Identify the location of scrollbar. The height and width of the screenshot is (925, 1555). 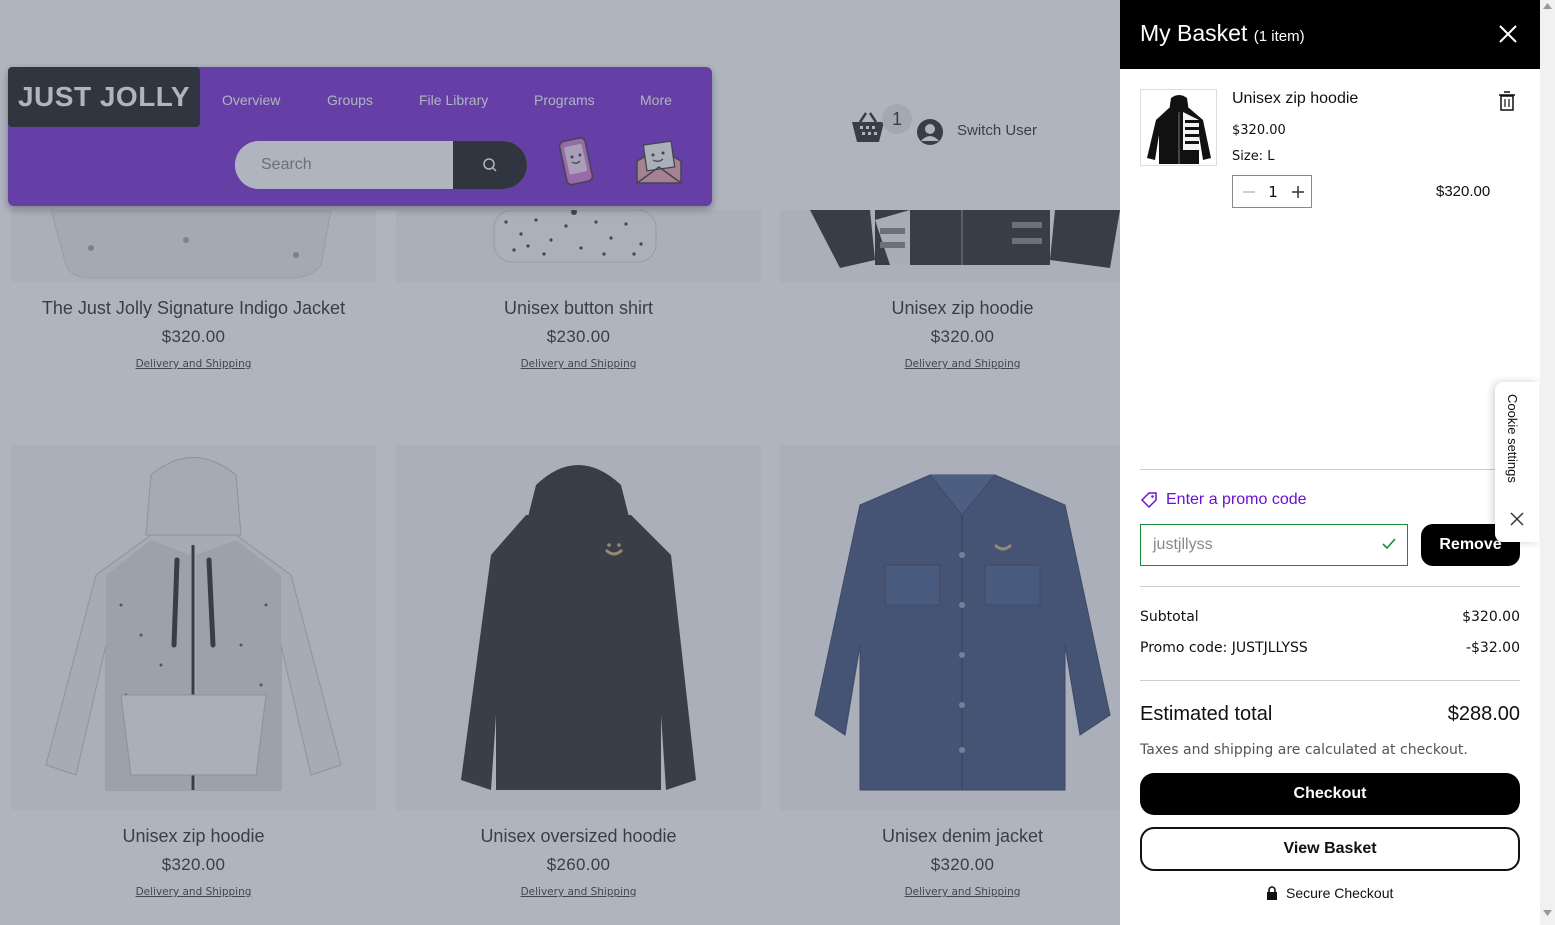
(1547, 462).